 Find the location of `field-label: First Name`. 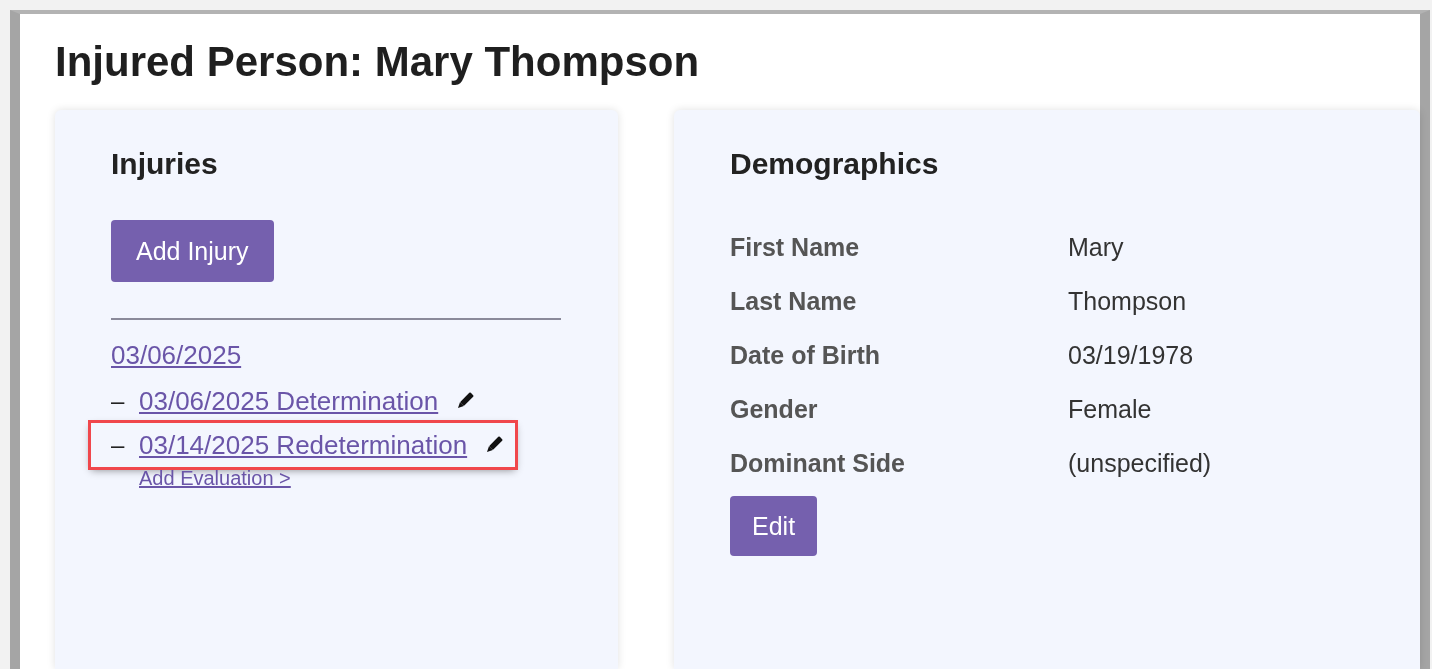

field-label: First Name is located at coordinates (795, 247).